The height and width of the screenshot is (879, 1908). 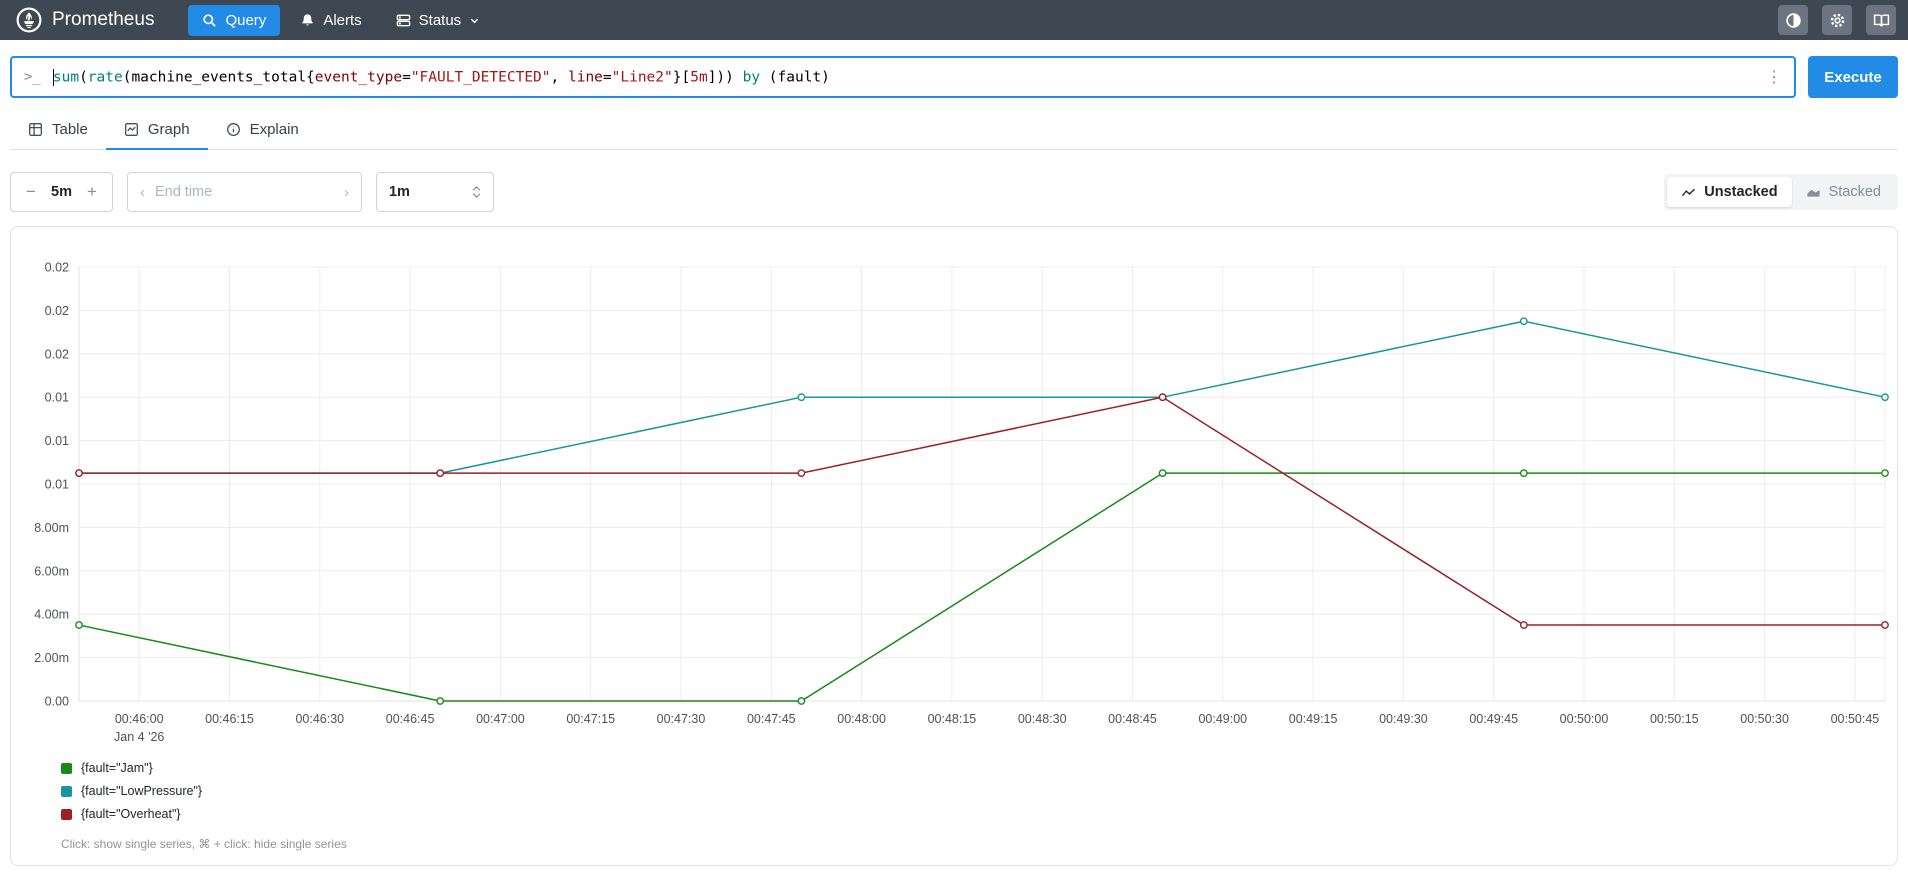 I want to click on tab-table: Table, so click(x=58, y=130).